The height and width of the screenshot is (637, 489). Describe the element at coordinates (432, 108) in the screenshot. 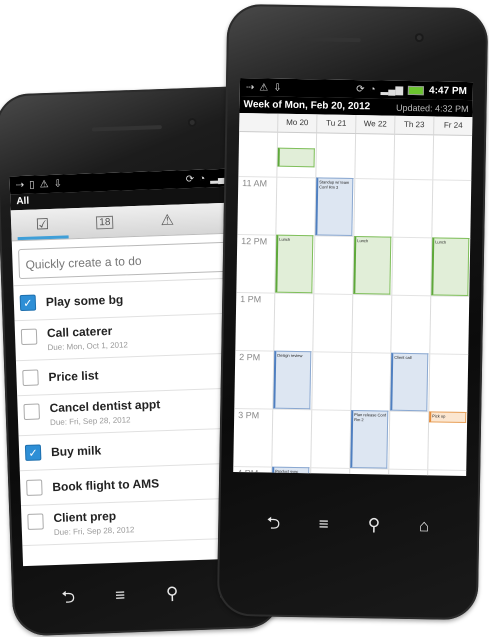

I see `updated-time: Updated: 4:32 PM` at that location.